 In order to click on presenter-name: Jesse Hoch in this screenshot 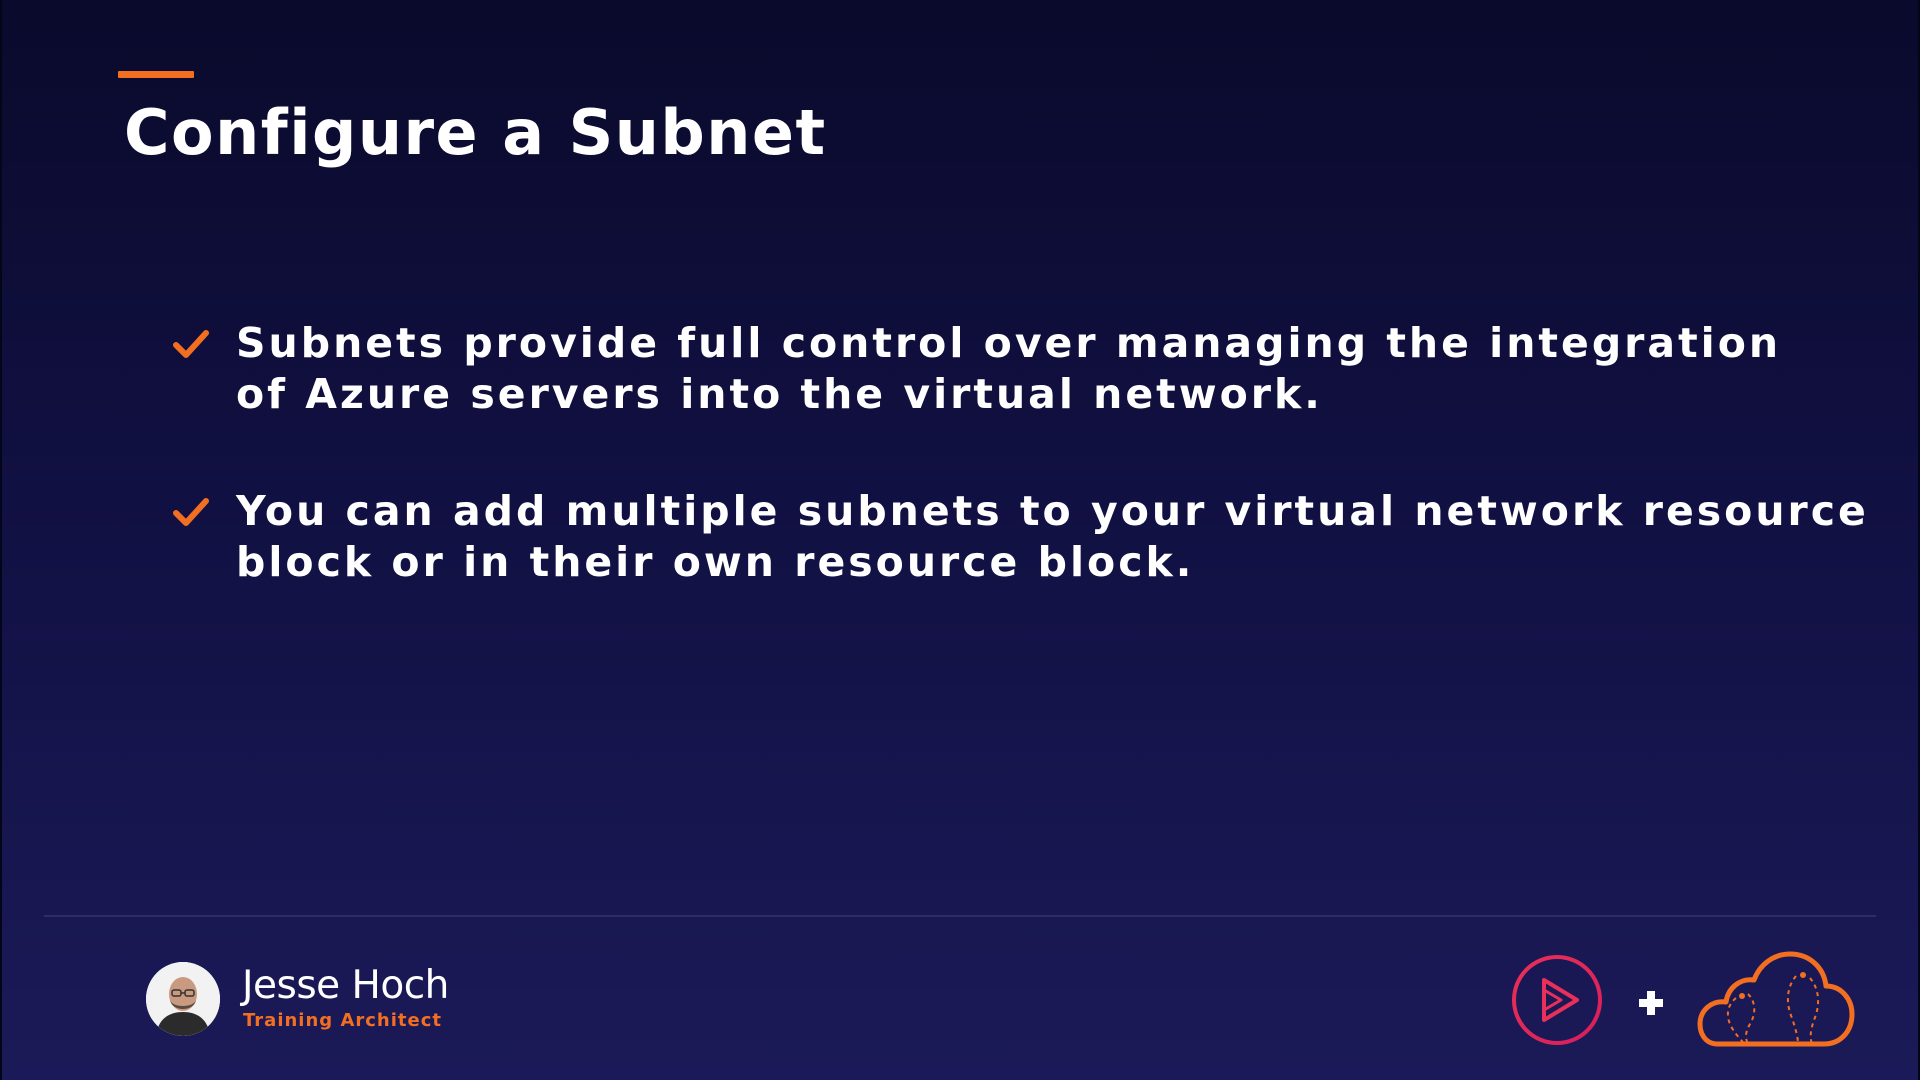, I will do `click(345, 985)`.